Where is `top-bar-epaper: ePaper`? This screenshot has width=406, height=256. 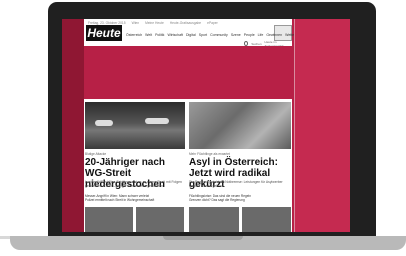 top-bar-epaper: ePaper is located at coordinates (212, 23).